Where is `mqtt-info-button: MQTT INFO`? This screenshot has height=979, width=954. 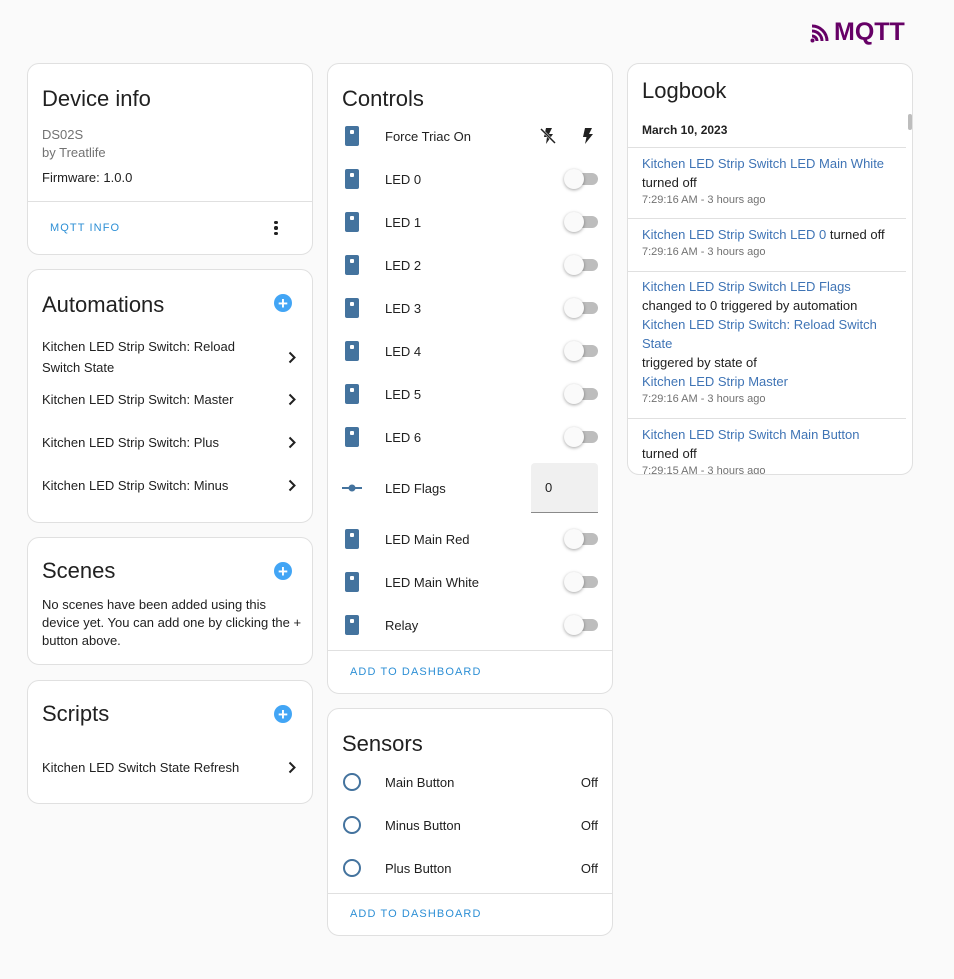 mqtt-info-button: MQTT INFO is located at coordinates (85, 228).